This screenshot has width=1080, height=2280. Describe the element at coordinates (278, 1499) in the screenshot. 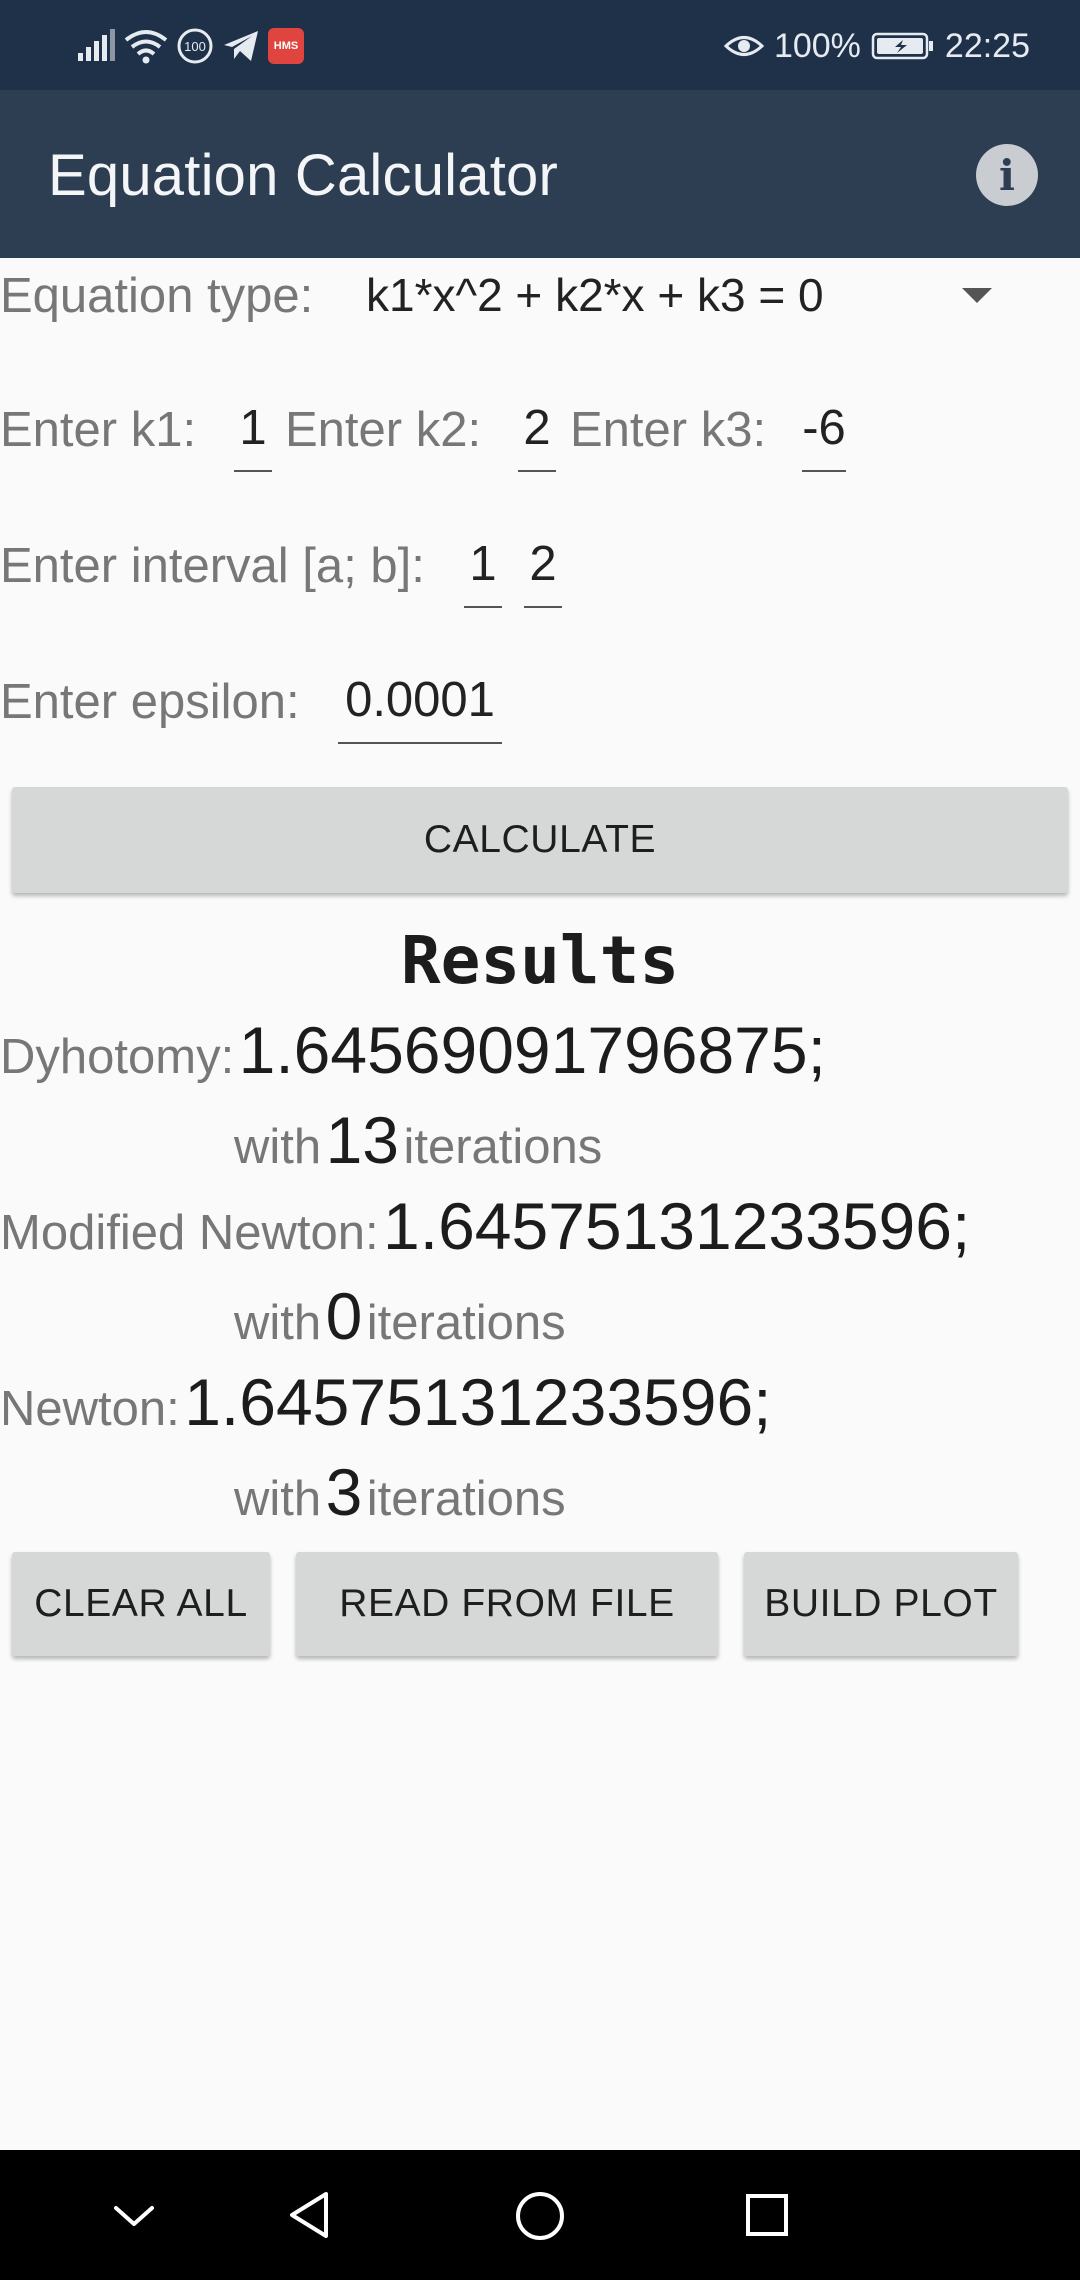

I see `newton-with: with` at that location.